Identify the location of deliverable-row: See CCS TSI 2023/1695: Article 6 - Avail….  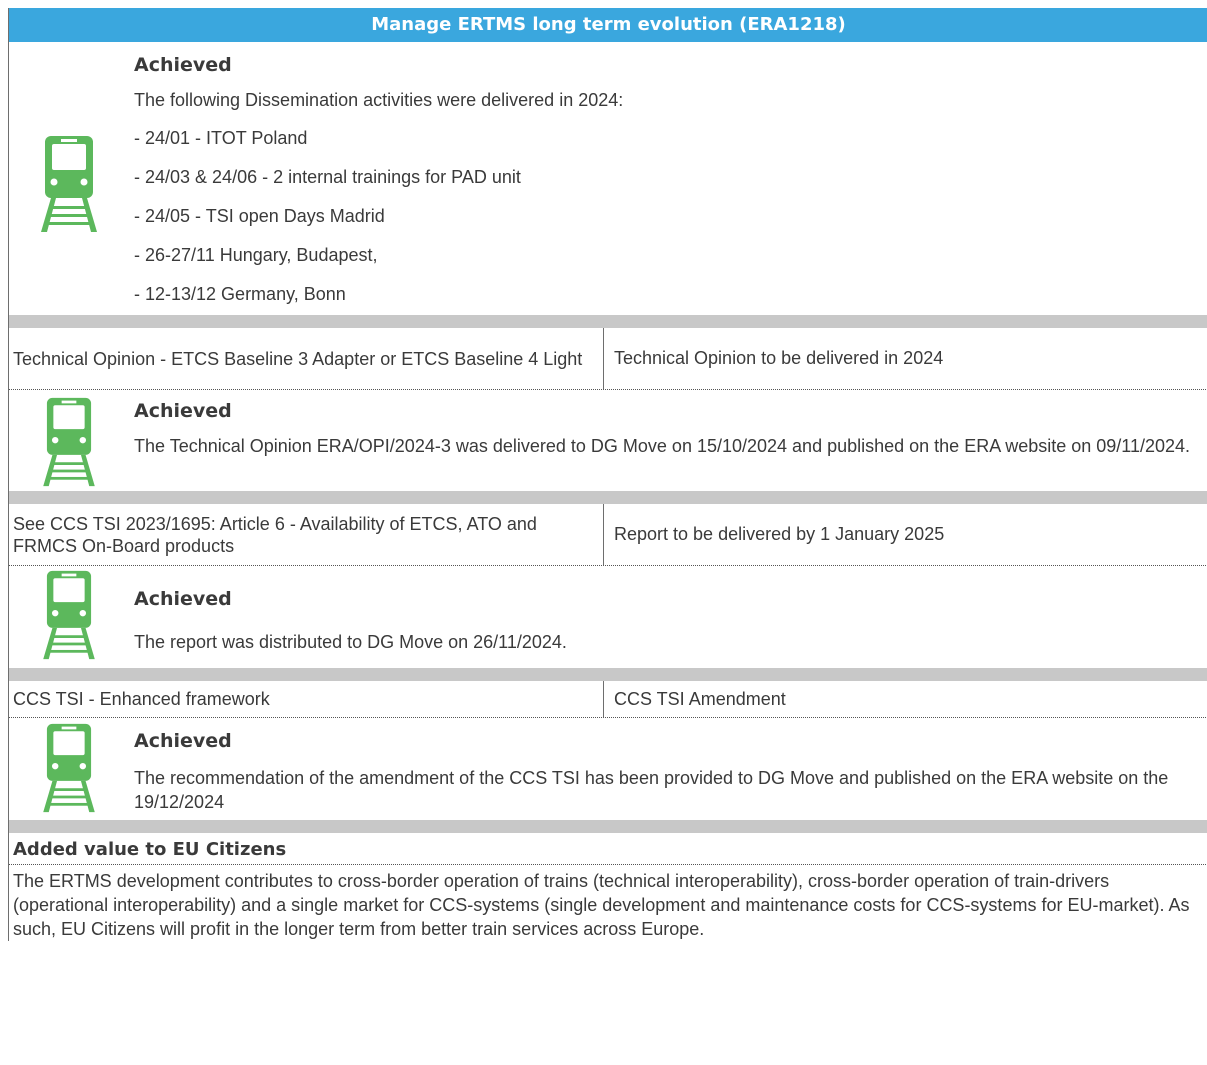
(608, 535).